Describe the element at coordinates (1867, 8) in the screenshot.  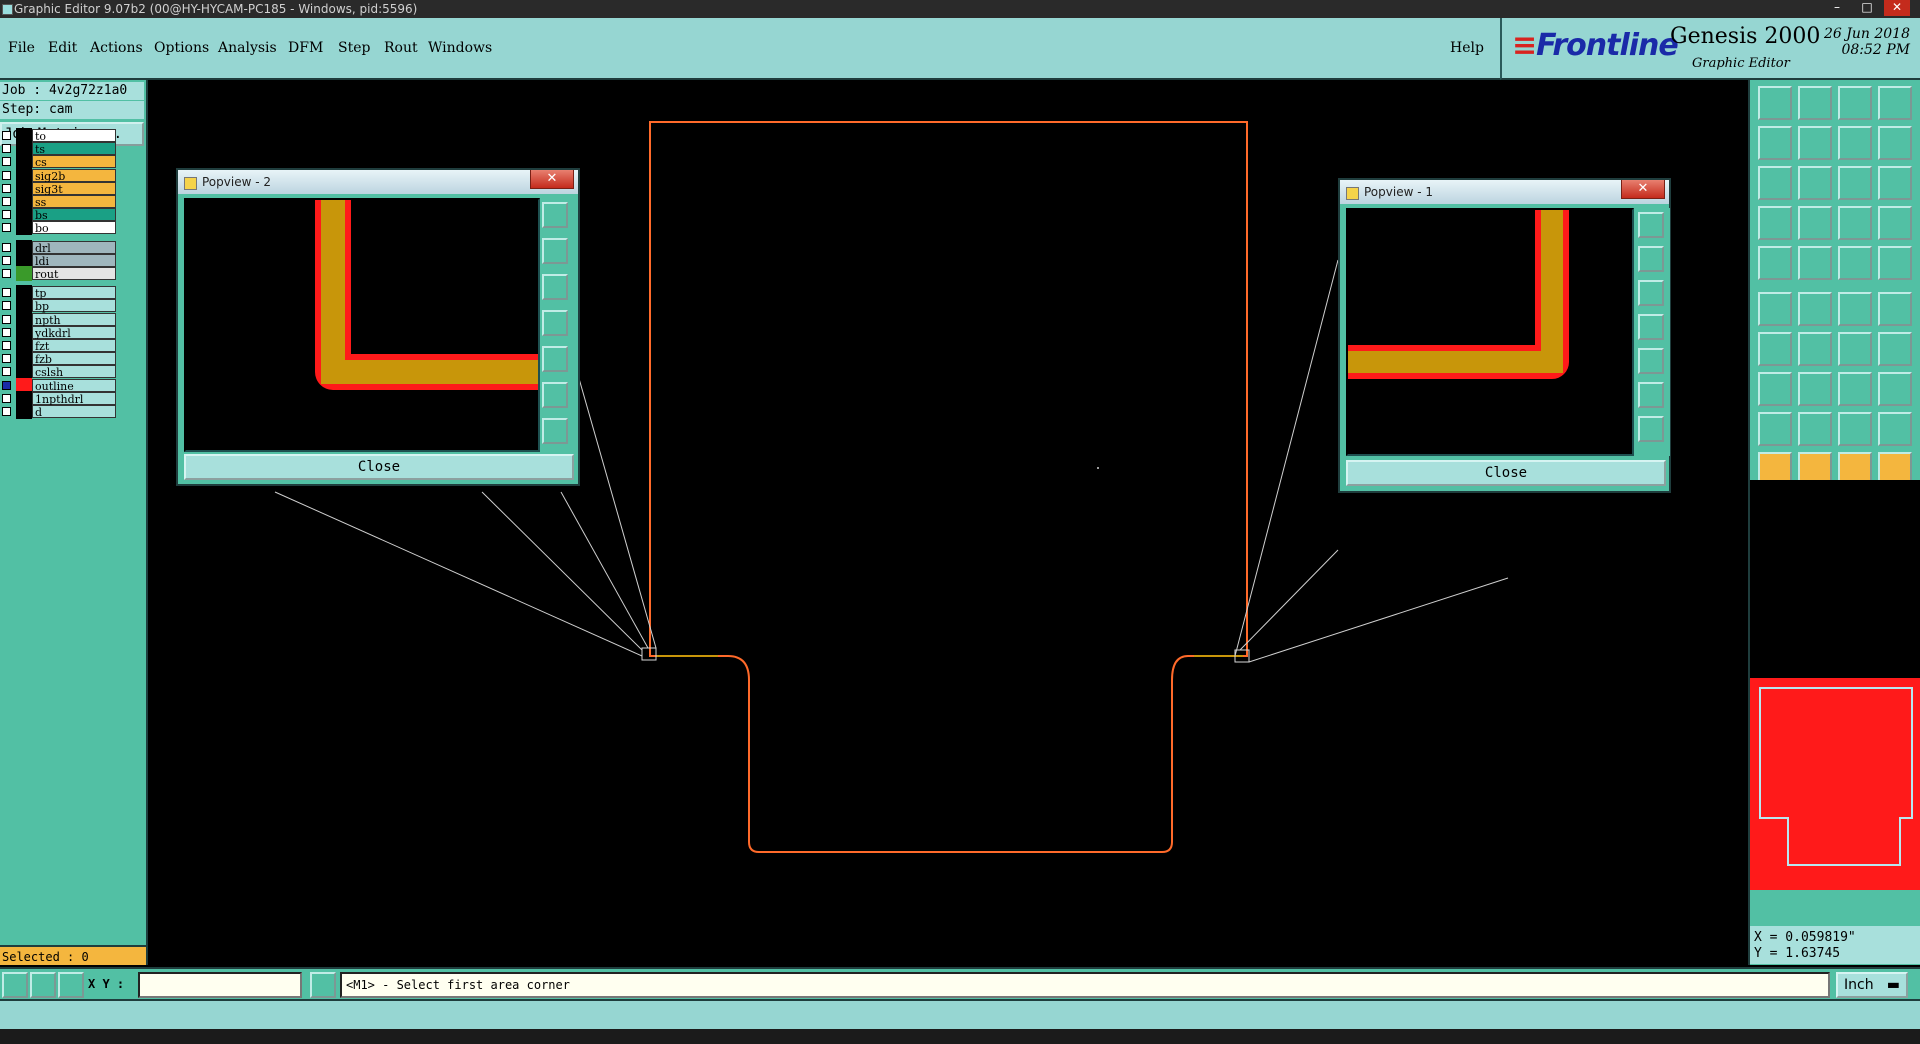
I see `maximize-button: □` at that location.